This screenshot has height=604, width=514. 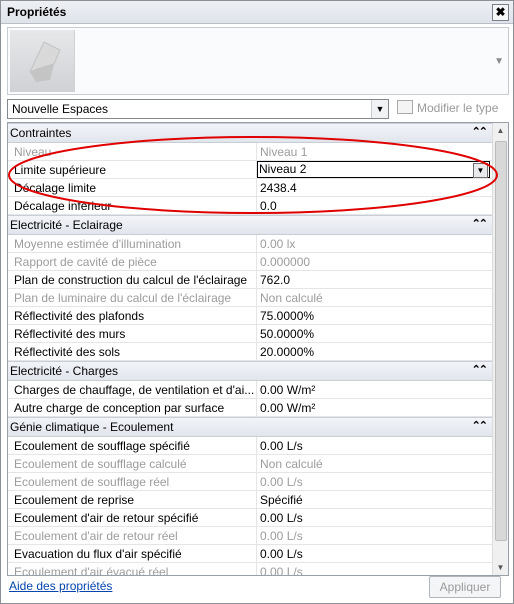 What do you see at coordinates (250, 334) in the screenshot?
I see `property-row: Réflectivité des murs 50.0000%` at bounding box center [250, 334].